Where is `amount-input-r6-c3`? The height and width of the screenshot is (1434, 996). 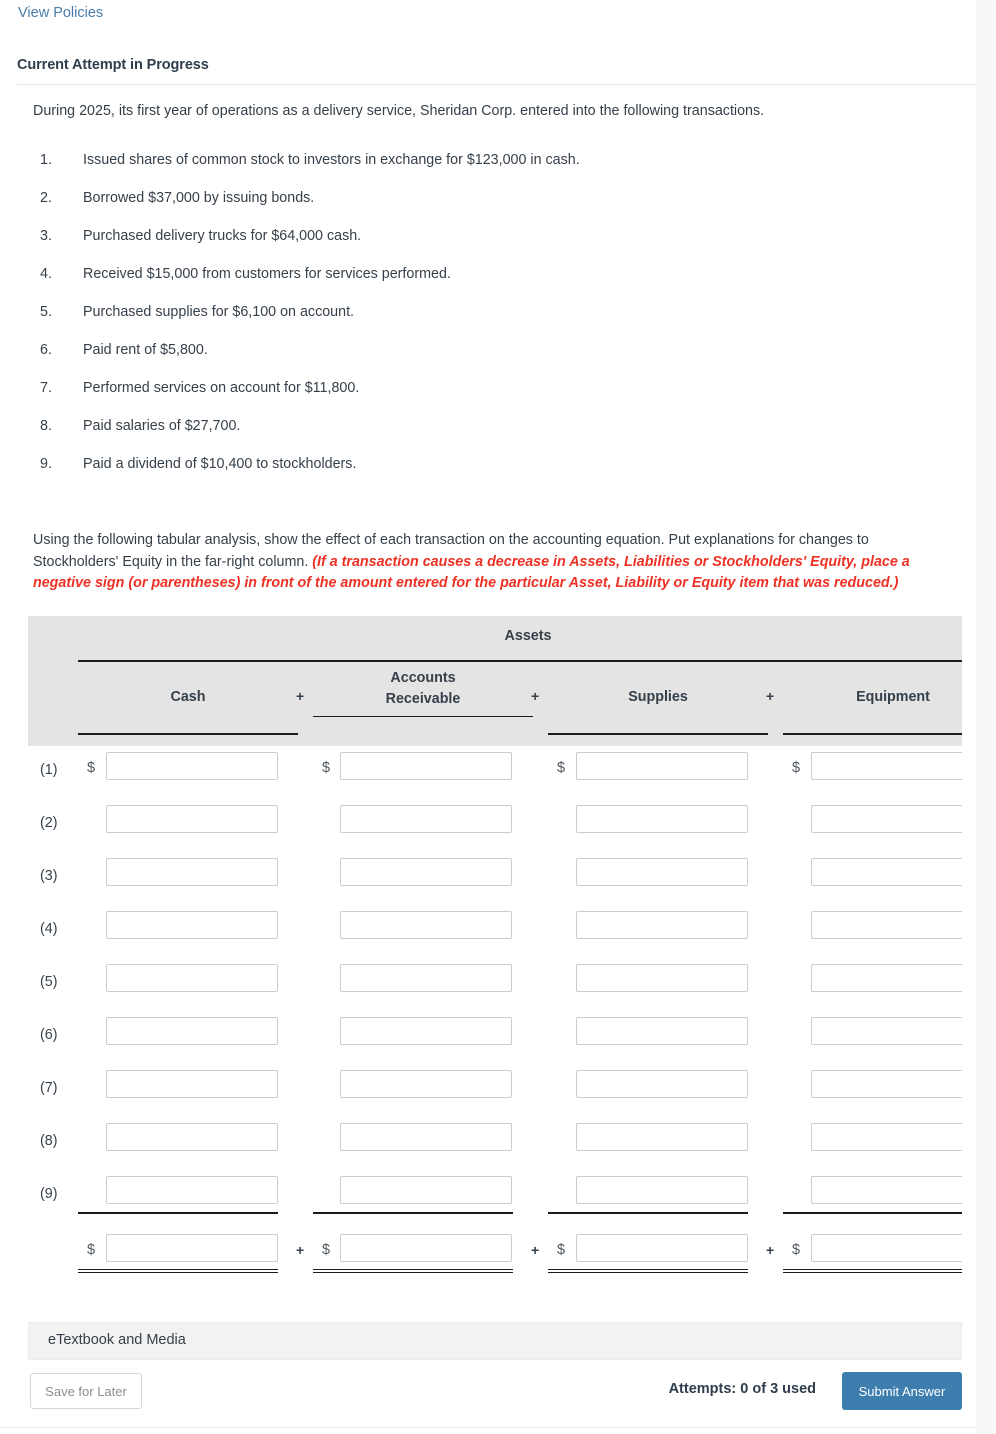
amount-input-r6-c3 is located at coordinates (662, 1031).